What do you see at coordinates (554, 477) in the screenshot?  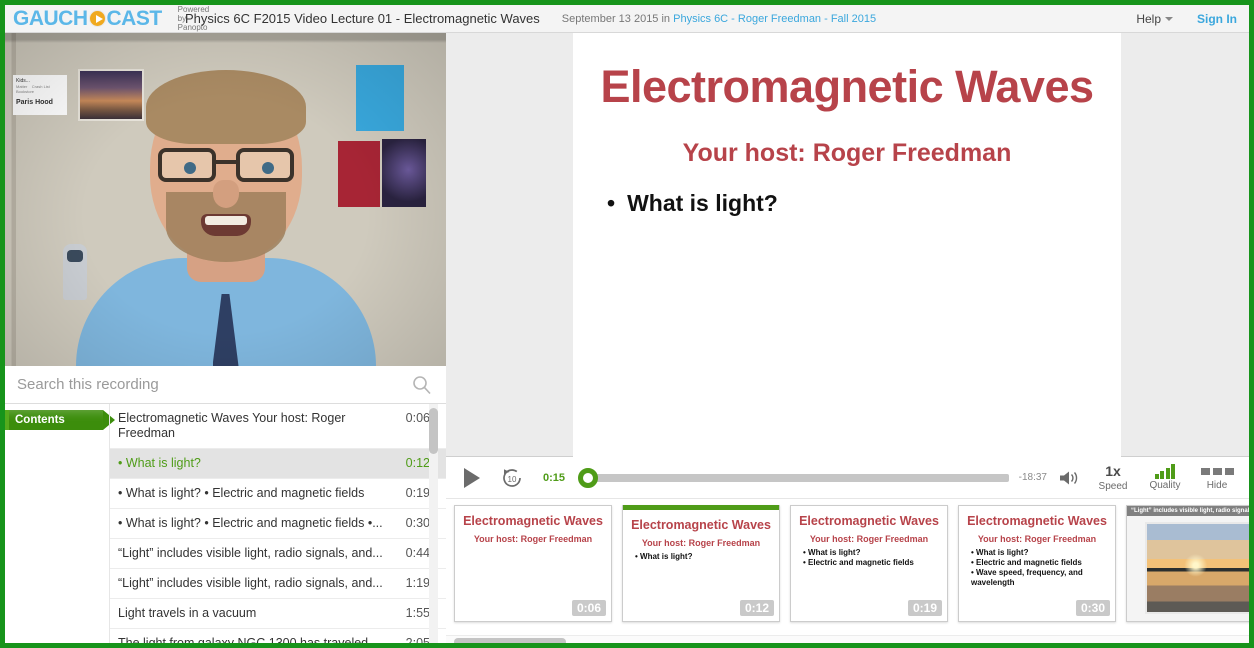 I see `current-time: 0:15` at bounding box center [554, 477].